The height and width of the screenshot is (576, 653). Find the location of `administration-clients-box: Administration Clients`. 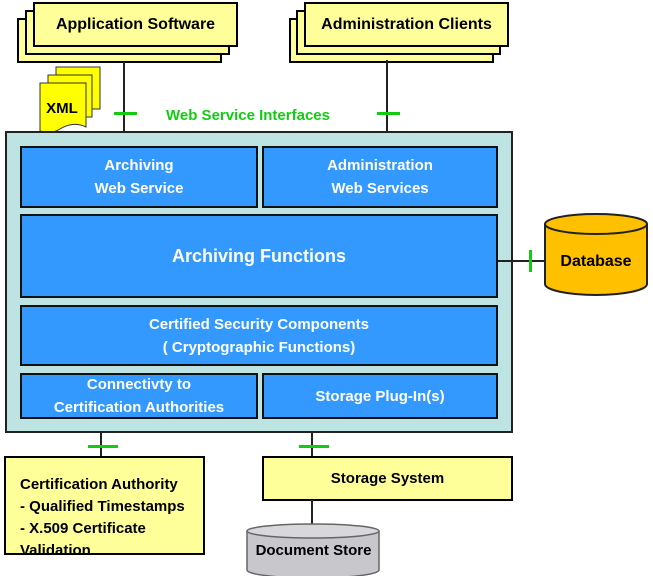

administration-clients-box: Administration Clients is located at coordinates (406, 24).